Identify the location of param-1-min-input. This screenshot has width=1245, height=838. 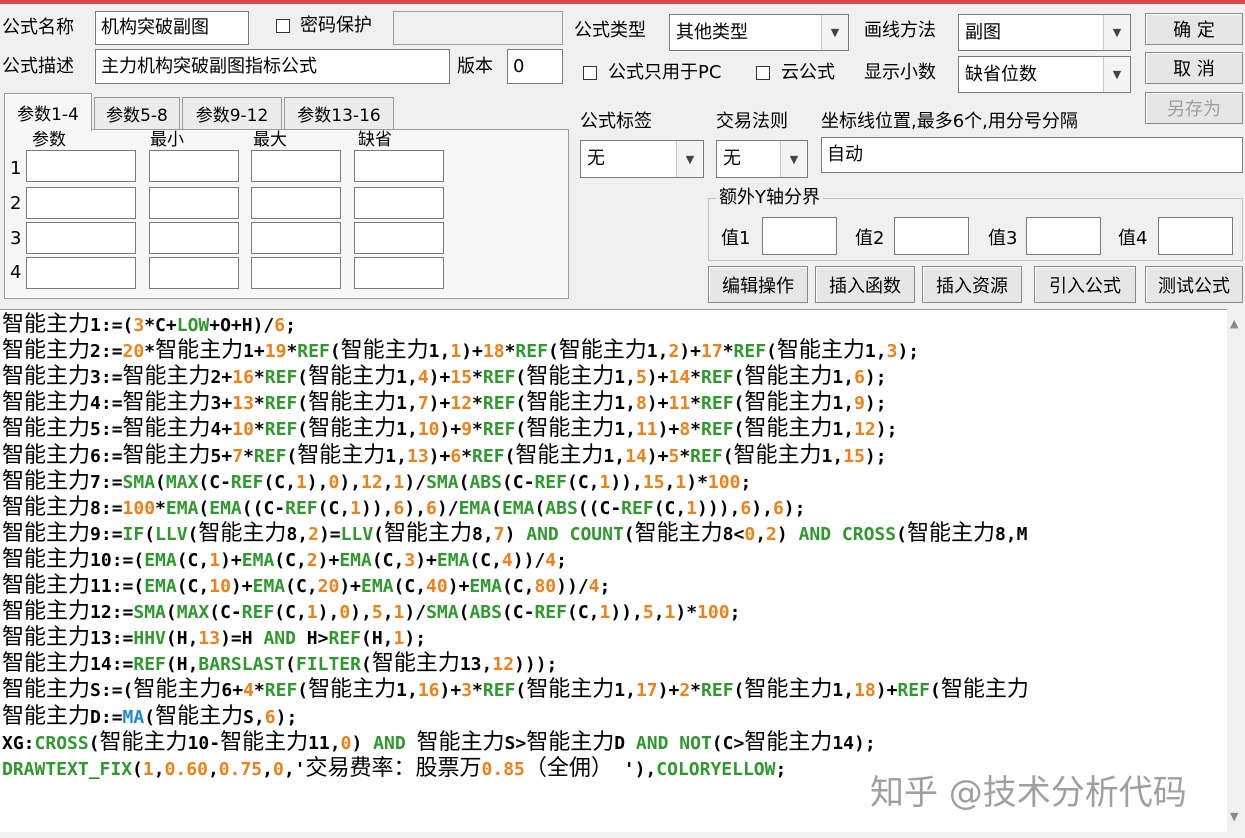
(194, 166).